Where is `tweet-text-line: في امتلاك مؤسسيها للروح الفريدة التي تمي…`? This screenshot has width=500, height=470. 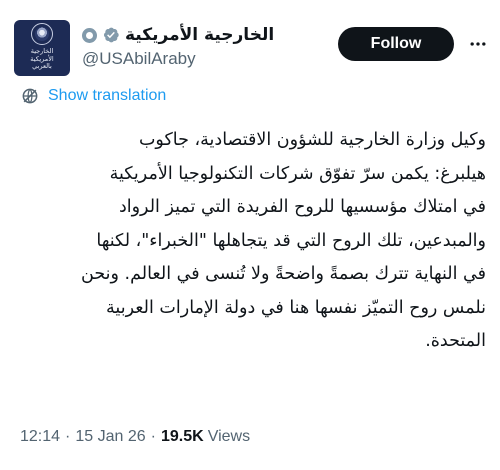
tweet-text-line: في امتلاك مؤسسيها للروح الفريدة التي تمي… is located at coordinates (302, 207).